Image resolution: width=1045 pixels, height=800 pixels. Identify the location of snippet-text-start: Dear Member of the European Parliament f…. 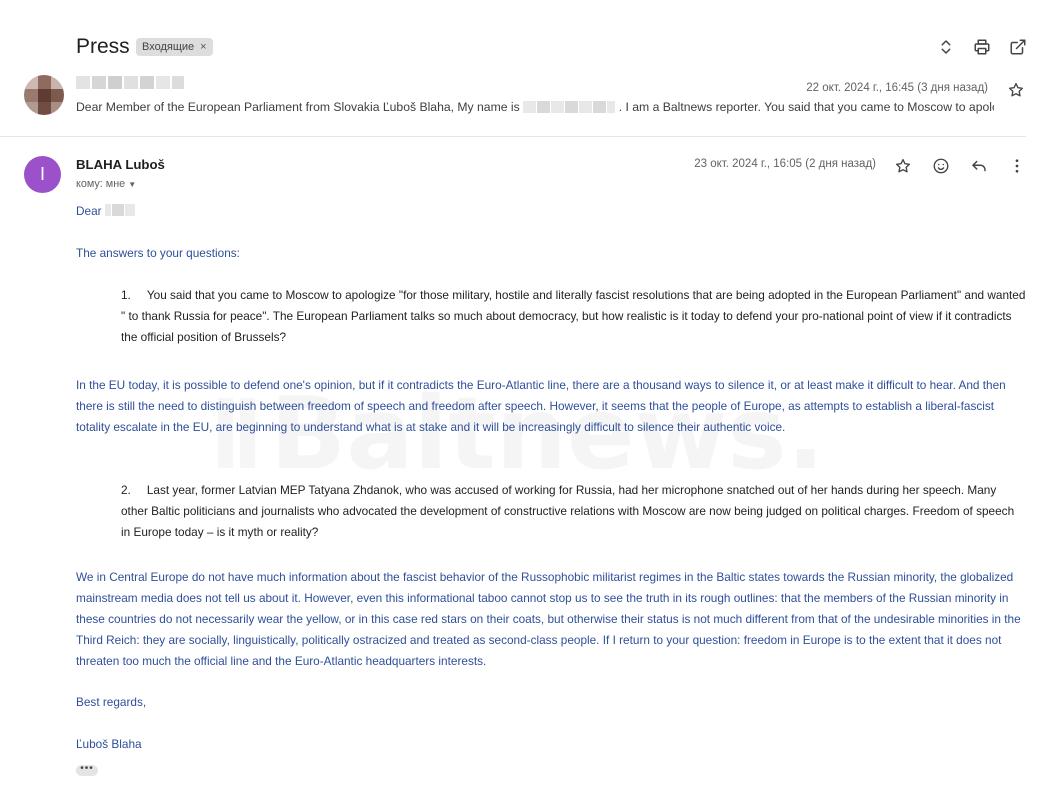
(298, 107).